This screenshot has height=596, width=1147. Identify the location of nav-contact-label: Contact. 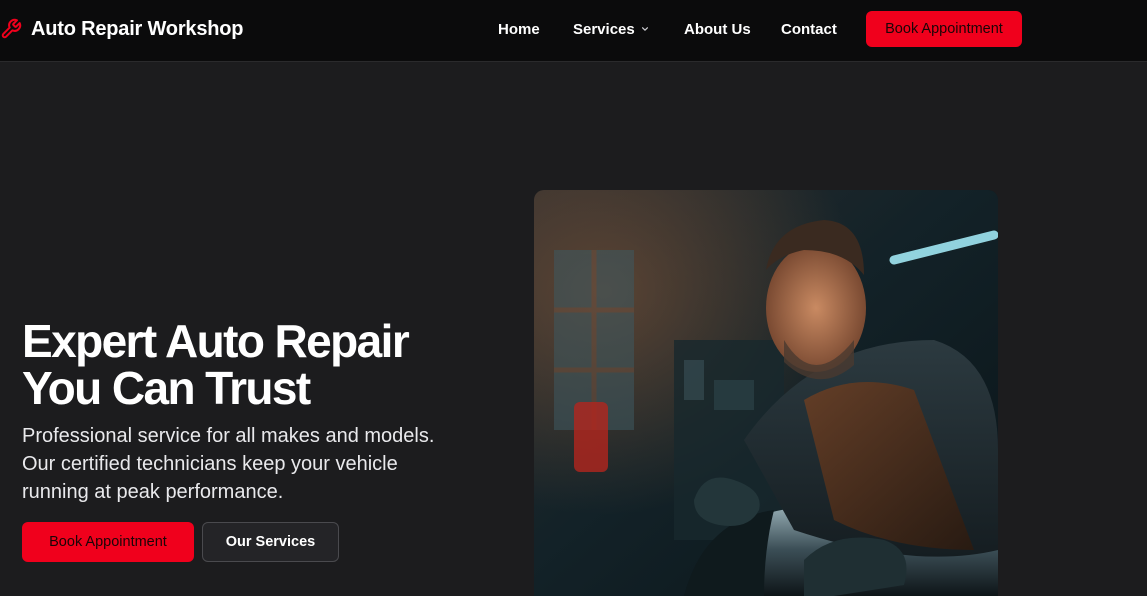
(809, 29).